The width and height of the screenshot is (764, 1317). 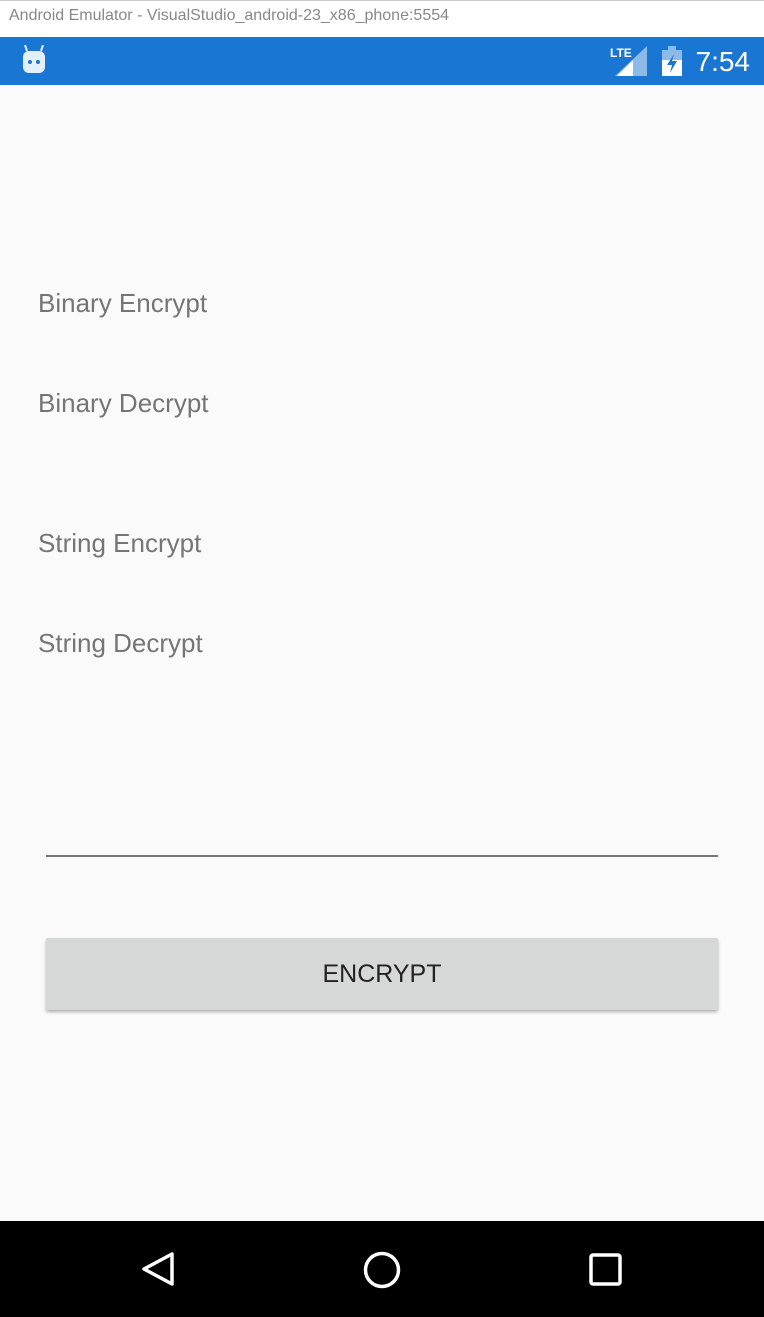 What do you see at coordinates (382, 974) in the screenshot?
I see `encrypt-button: ENCRYPT` at bounding box center [382, 974].